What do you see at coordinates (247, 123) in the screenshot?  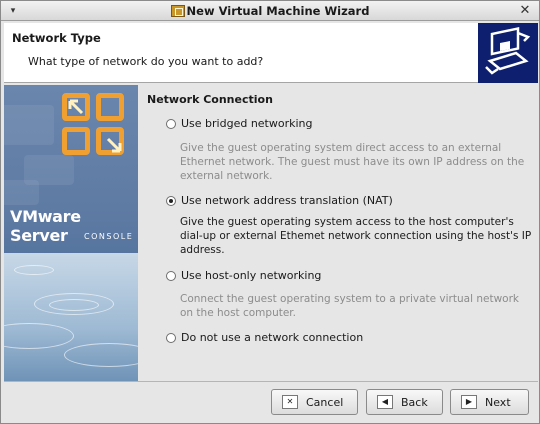 I see `radio-bridged-label: Use bridged networking` at bounding box center [247, 123].